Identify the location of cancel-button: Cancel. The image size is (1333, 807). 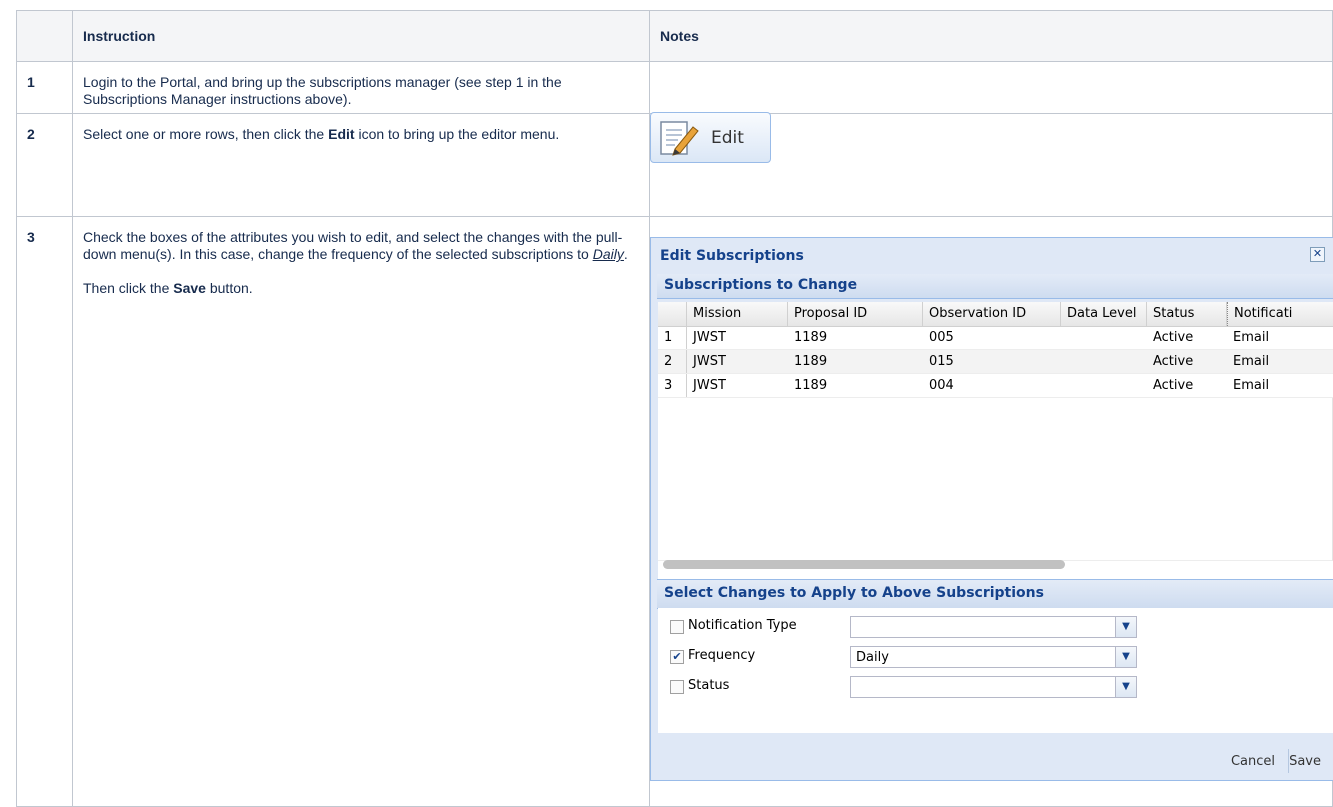
(1253, 761).